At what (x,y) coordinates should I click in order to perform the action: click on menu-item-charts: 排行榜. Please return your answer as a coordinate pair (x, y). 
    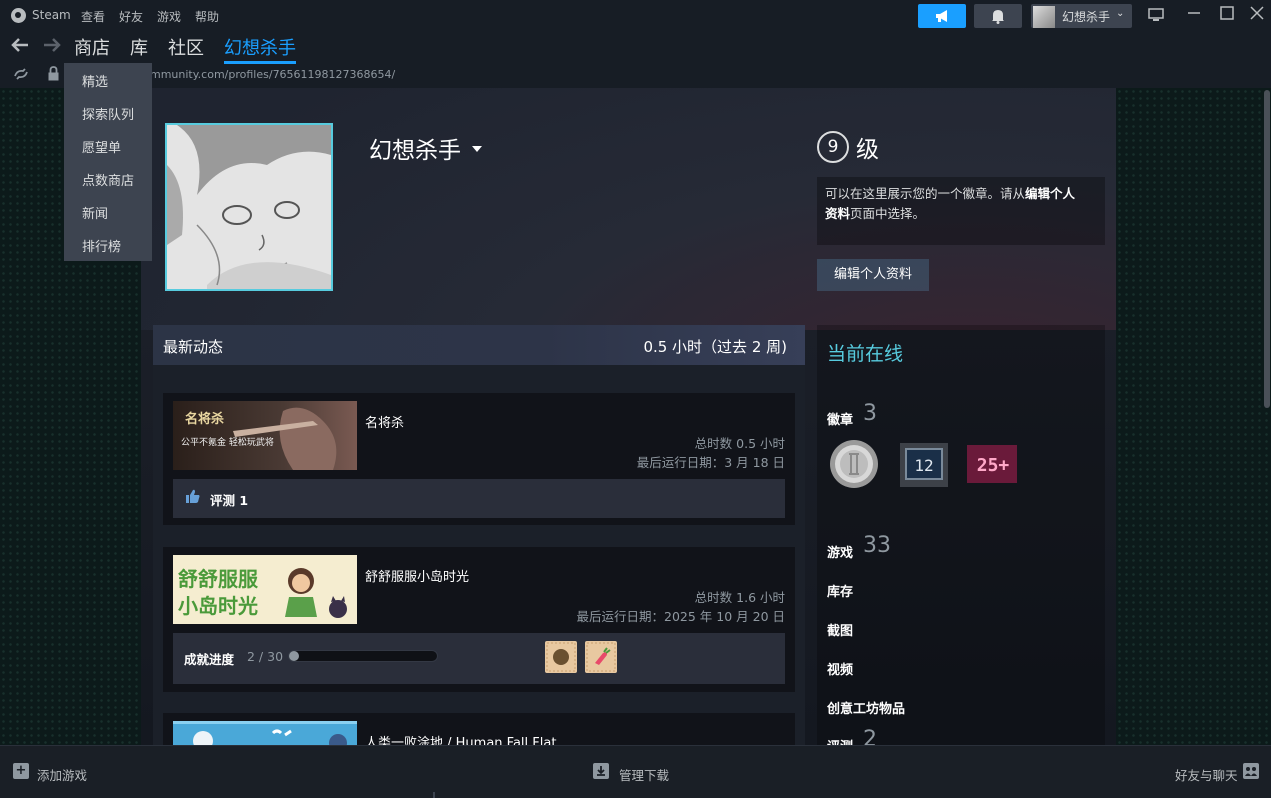
    Looking at the image, I should click on (101, 245).